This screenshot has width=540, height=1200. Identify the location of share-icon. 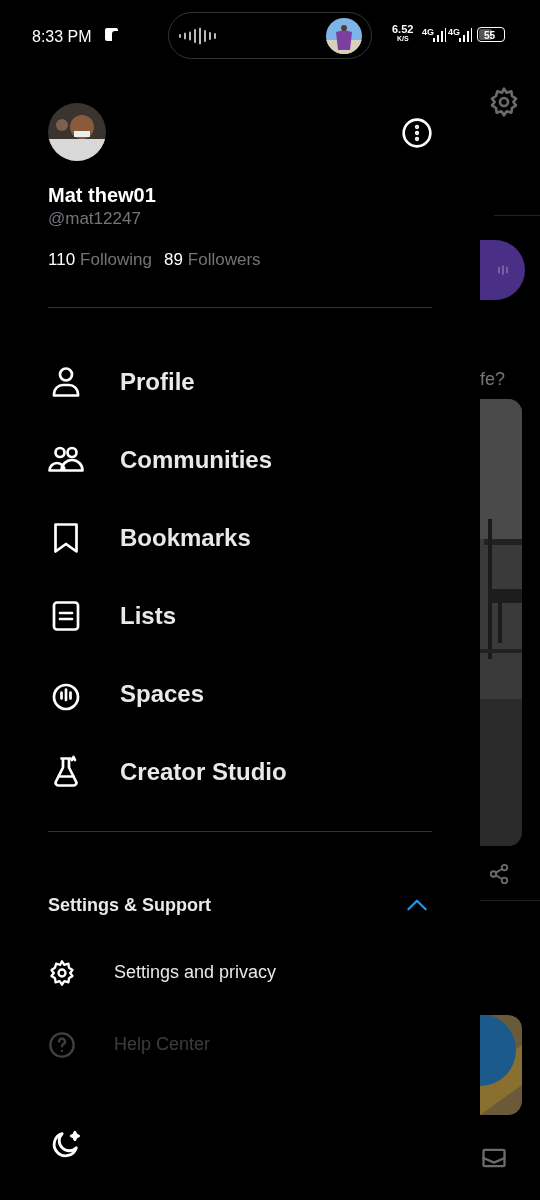
(499, 874).